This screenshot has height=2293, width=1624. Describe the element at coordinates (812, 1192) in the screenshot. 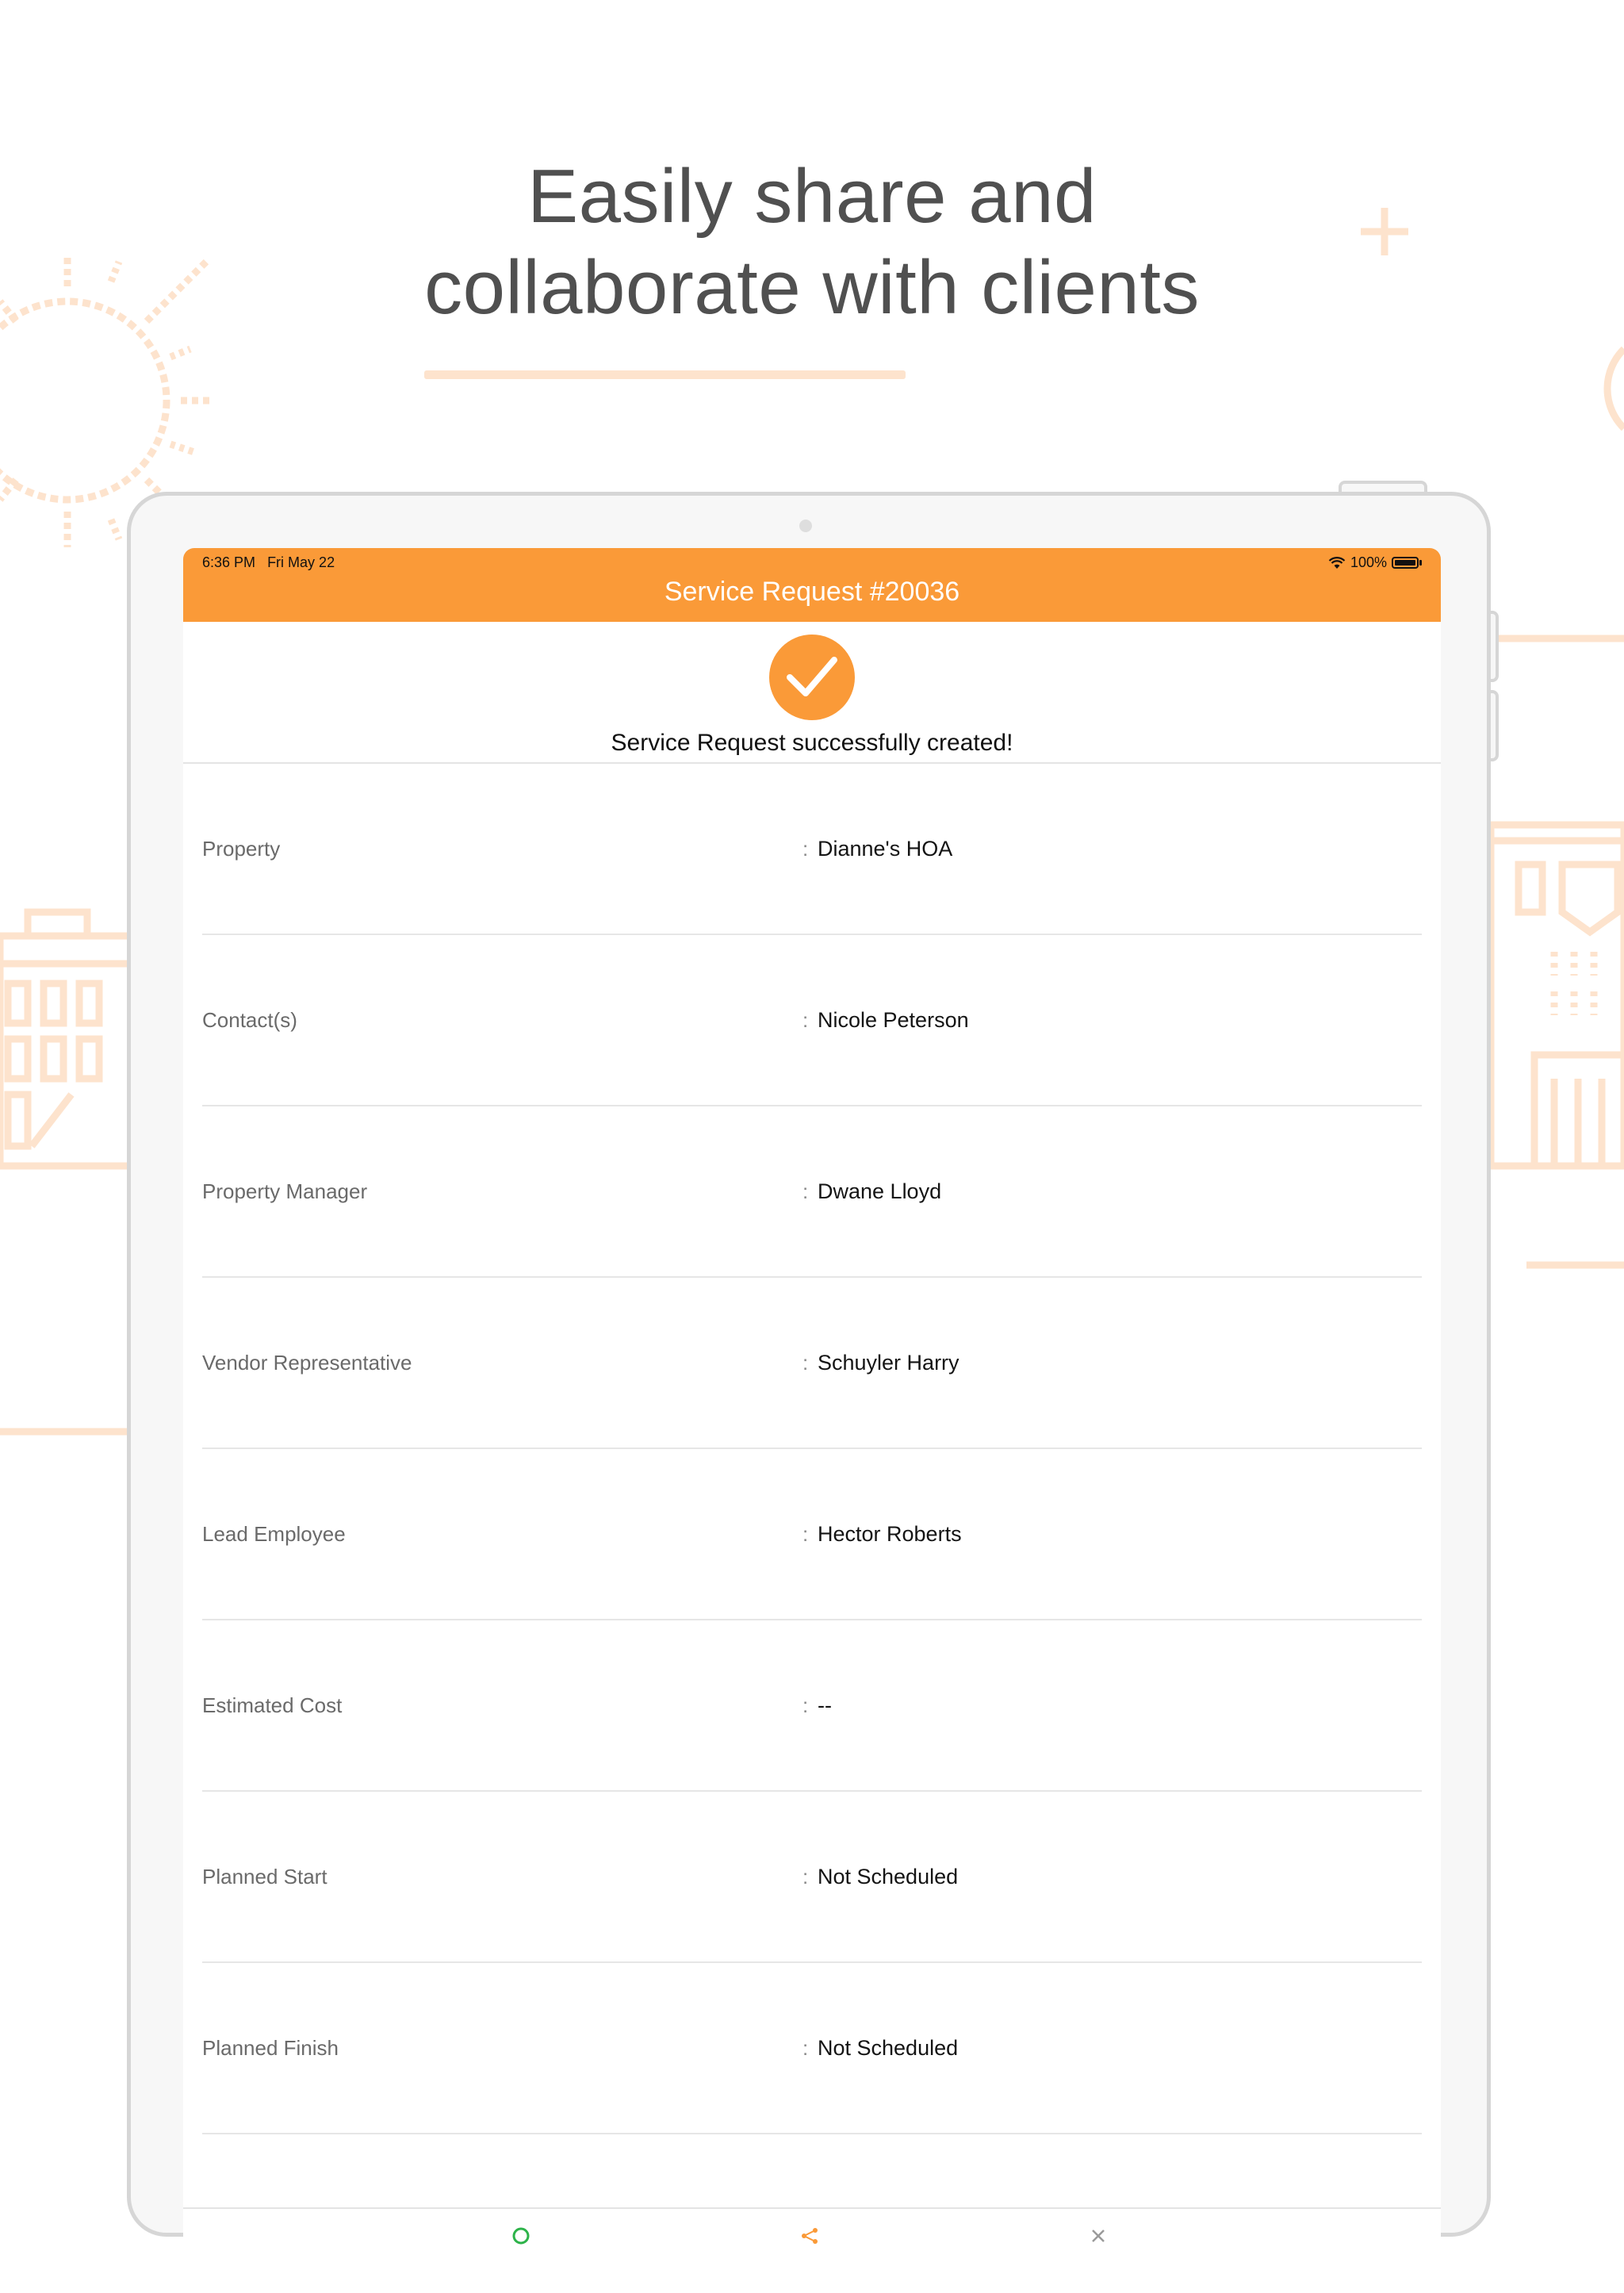

I see `detail-row-property-manager: Property Manager : Dwane Lloyd` at that location.